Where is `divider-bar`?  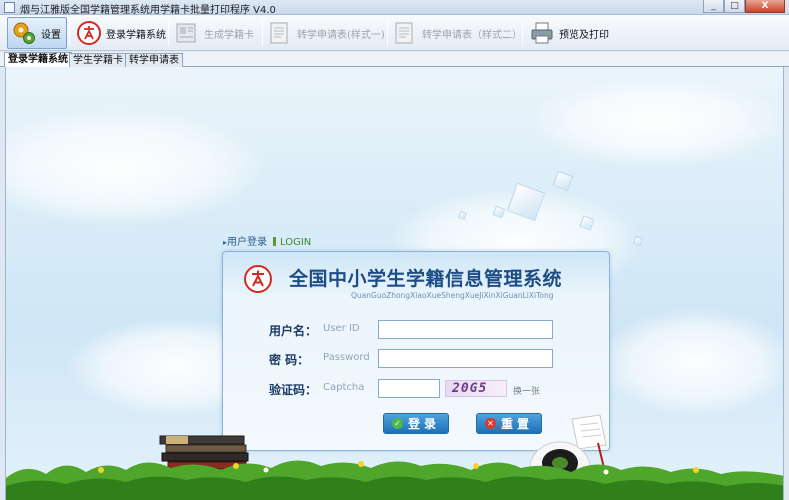
divider-bar is located at coordinates (275, 241).